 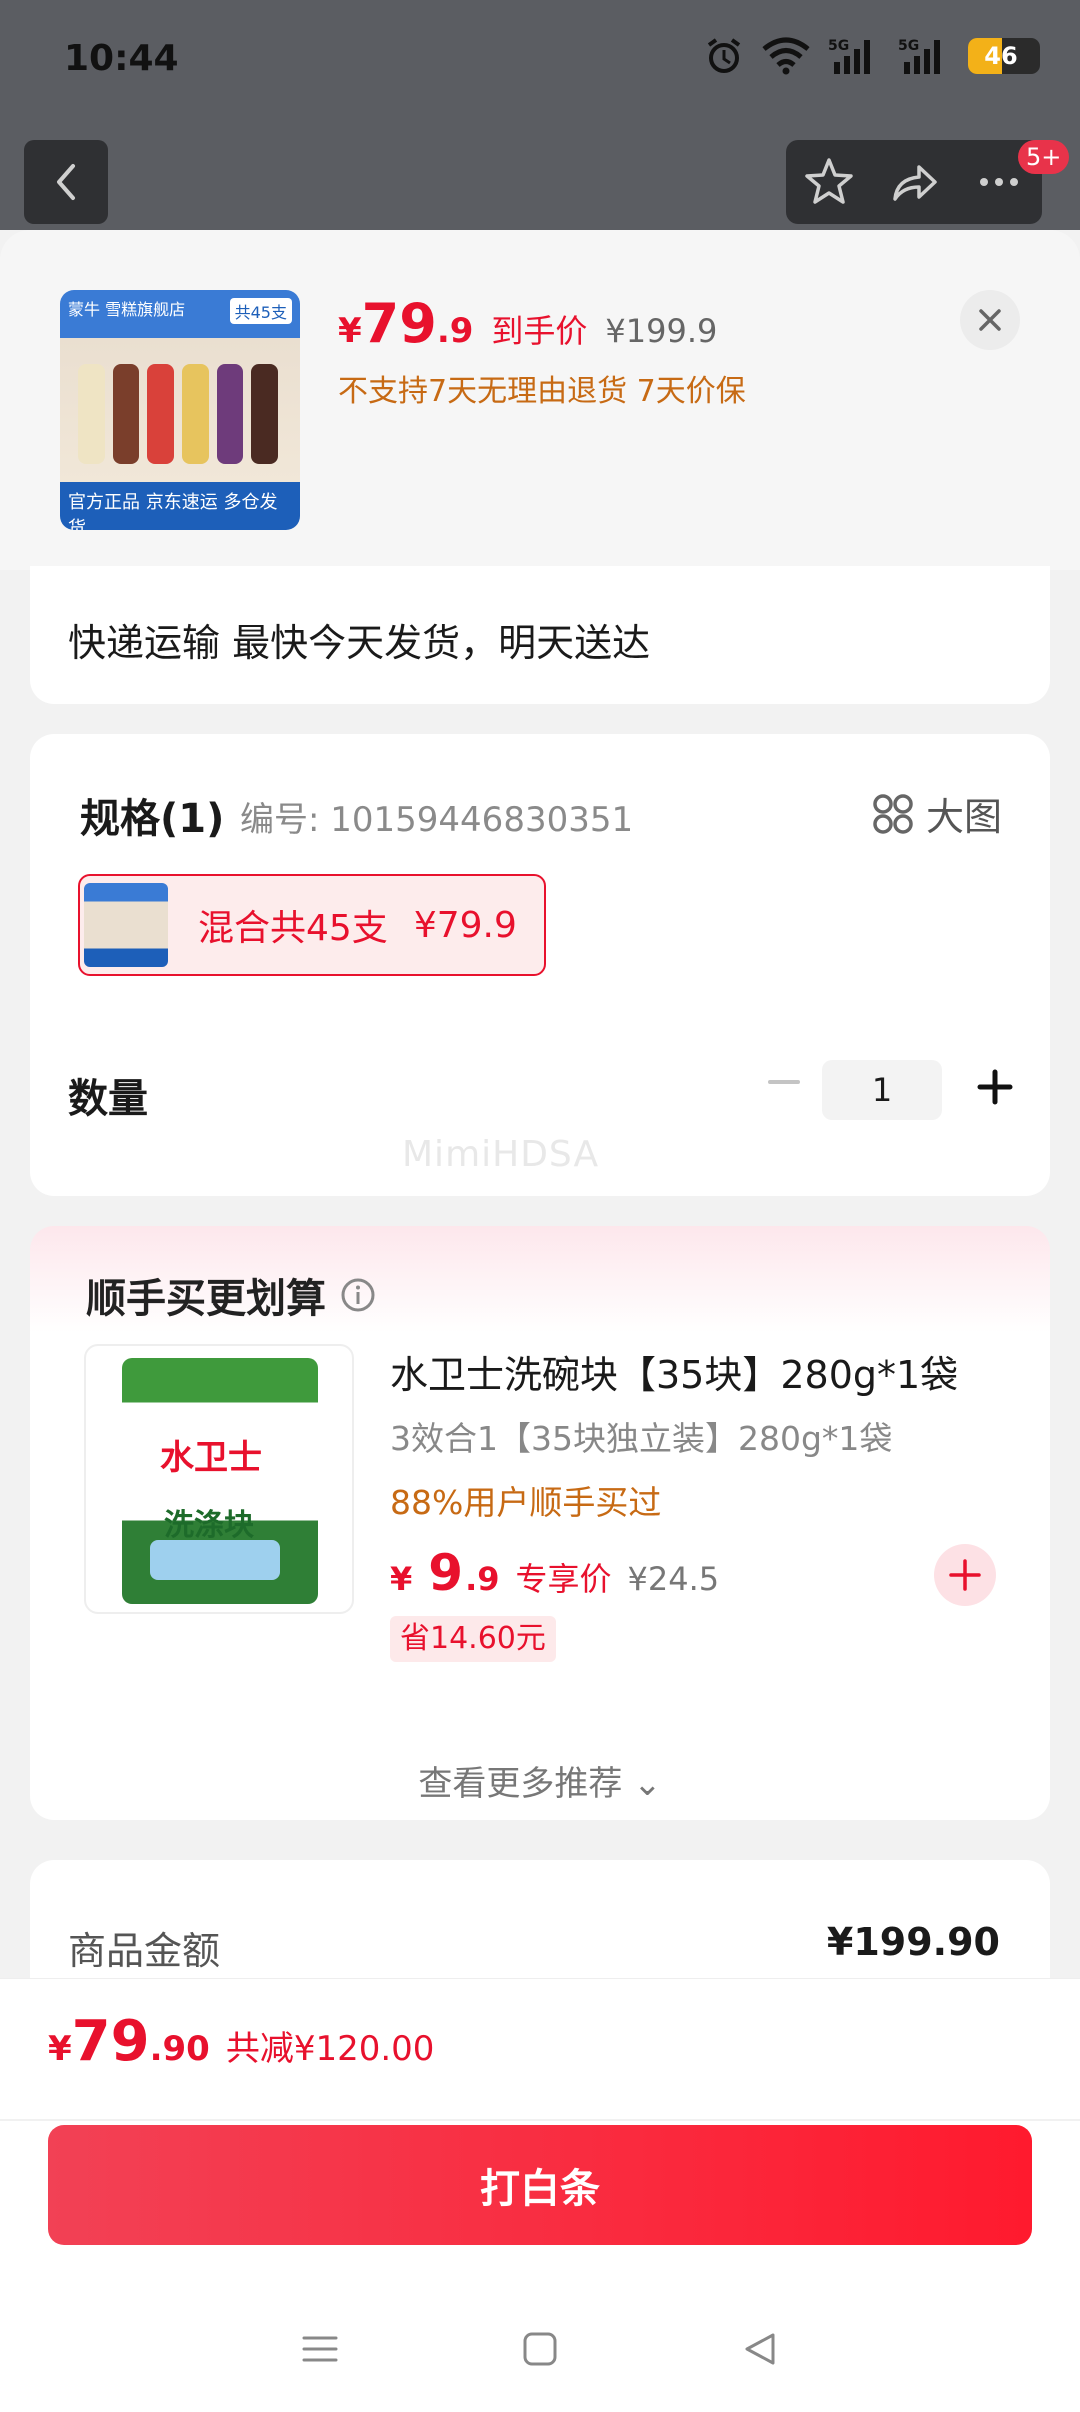 What do you see at coordinates (209, 1525) in the screenshot?
I see `product-type-mark: 洗涤块` at bounding box center [209, 1525].